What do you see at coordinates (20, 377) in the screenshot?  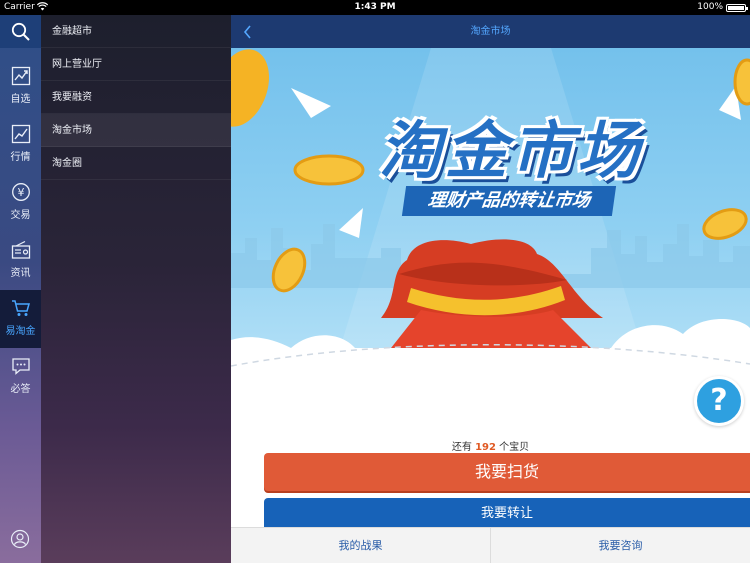 I see `rail-item-qa: 必答` at bounding box center [20, 377].